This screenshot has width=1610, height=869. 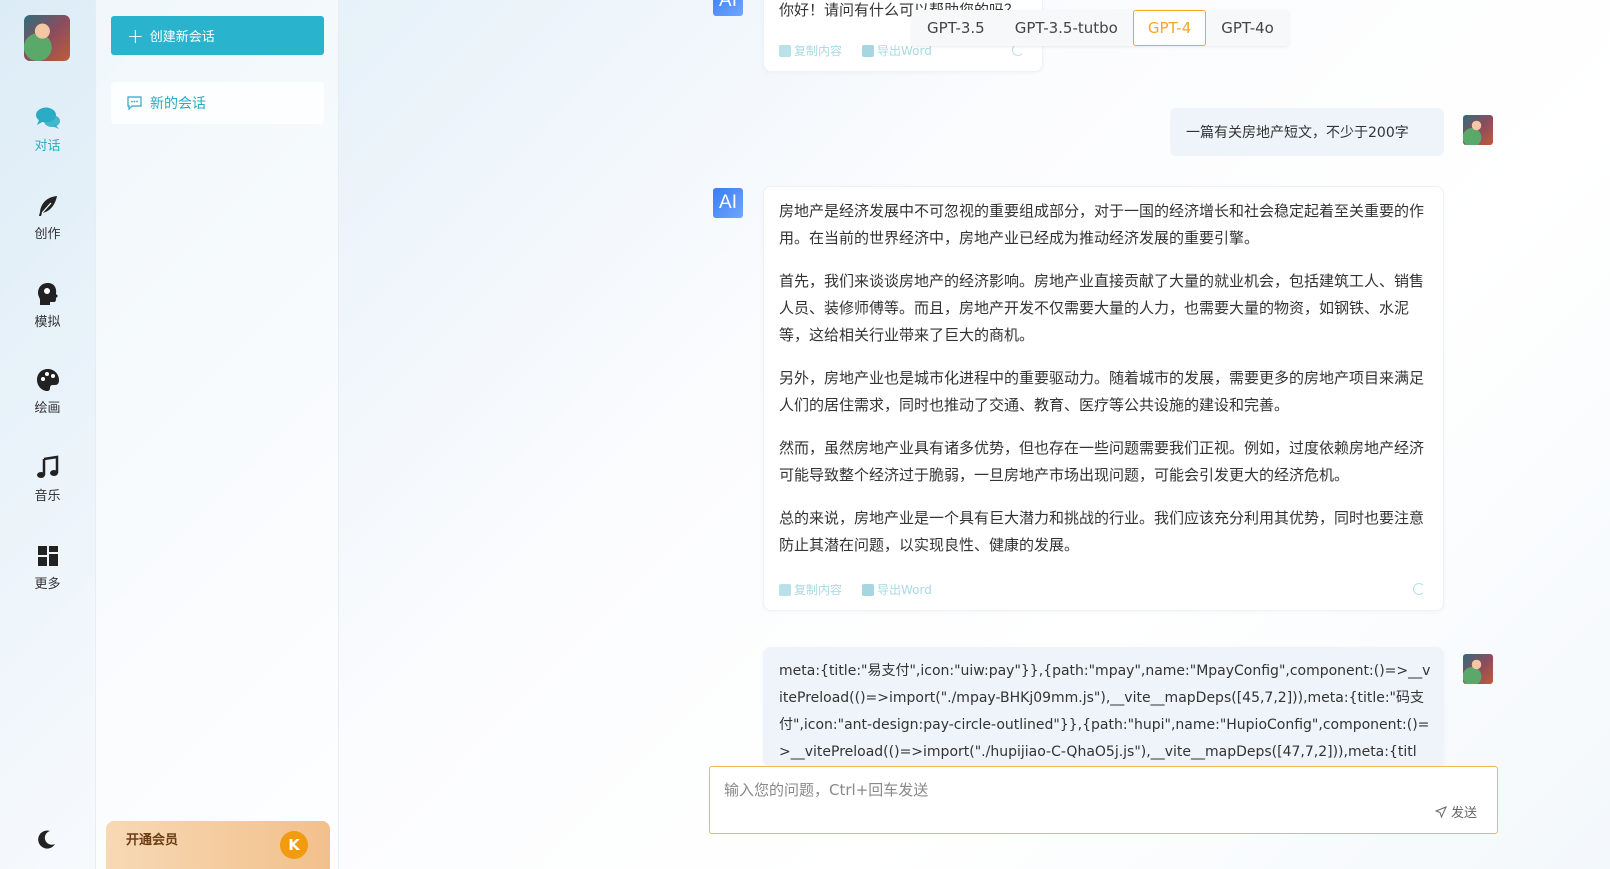 I want to click on nav-item-create: 创作, so click(x=47, y=223).